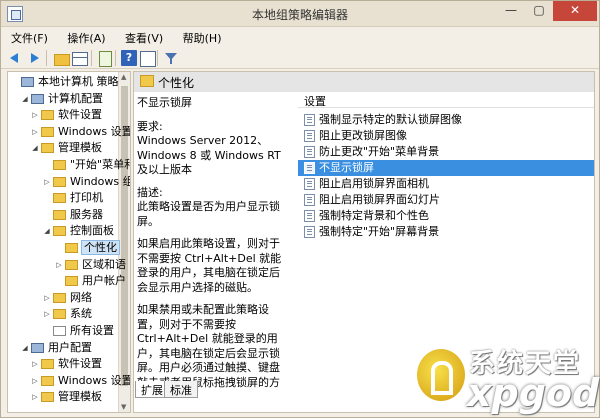  I want to click on tree-node: ▷ 网络, so click(67, 298).